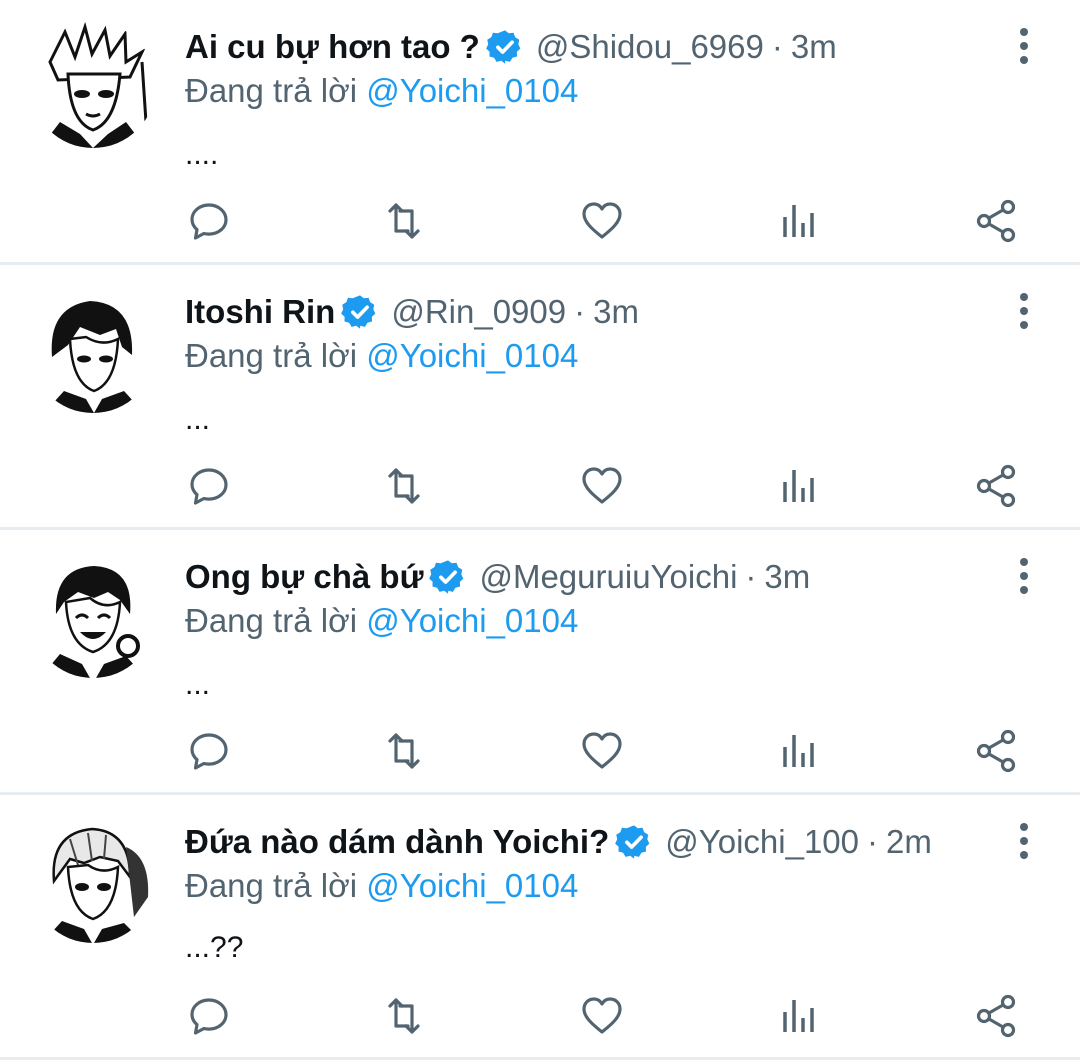 Image resolution: width=1080 pixels, height=1060 pixels. I want to click on display-name: Ong bự chà bứ, so click(304, 577).